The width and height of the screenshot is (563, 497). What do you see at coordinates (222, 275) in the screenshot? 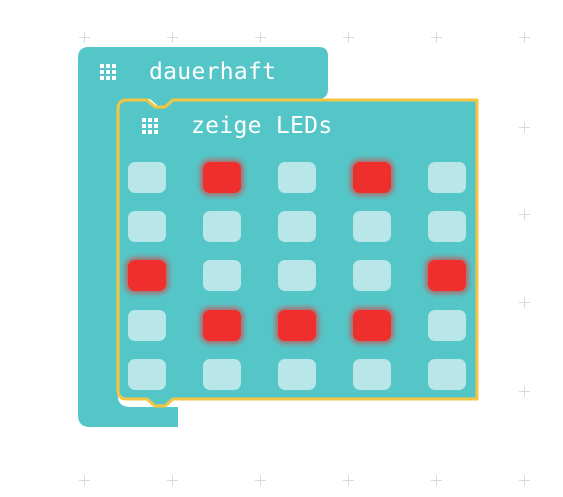
I see `led-cell-r3-c2` at bounding box center [222, 275].